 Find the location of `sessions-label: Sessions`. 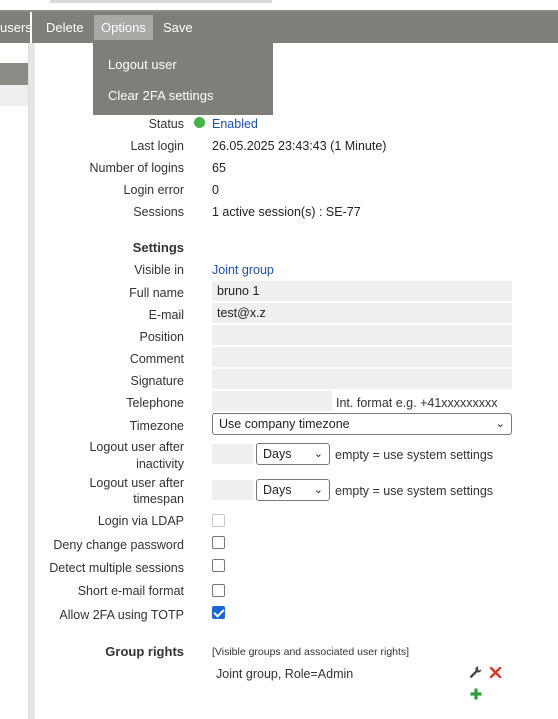

sessions-label: Sessions is located at coordinates (158, 212).